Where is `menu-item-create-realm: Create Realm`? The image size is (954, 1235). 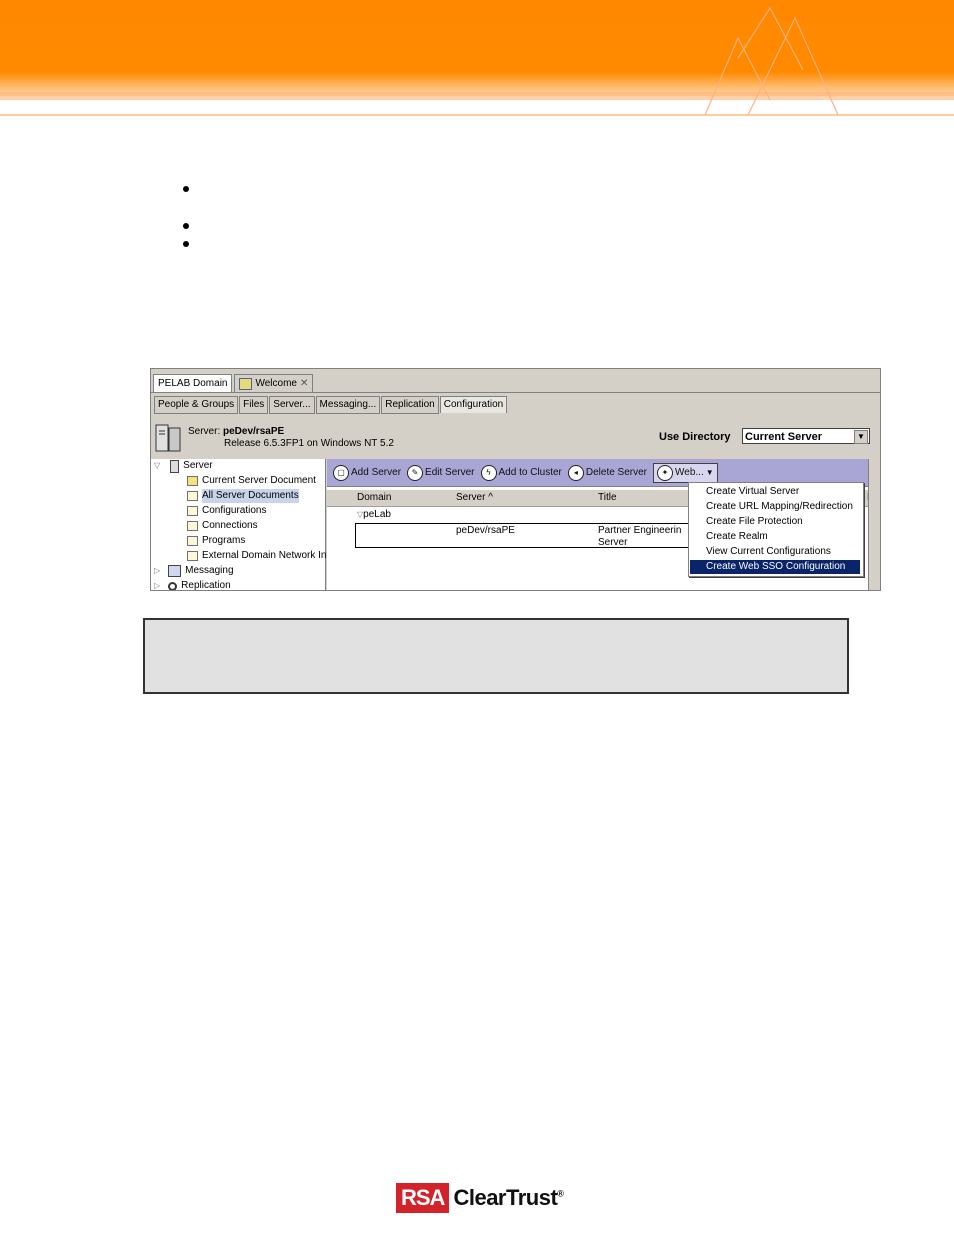
menu-item-create-realm: Create Realm is located at coordinates (775, 537).